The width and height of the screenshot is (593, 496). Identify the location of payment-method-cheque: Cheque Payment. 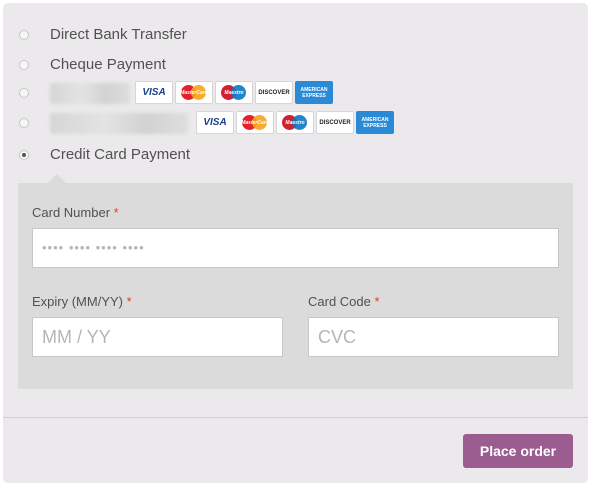
(295, 65).